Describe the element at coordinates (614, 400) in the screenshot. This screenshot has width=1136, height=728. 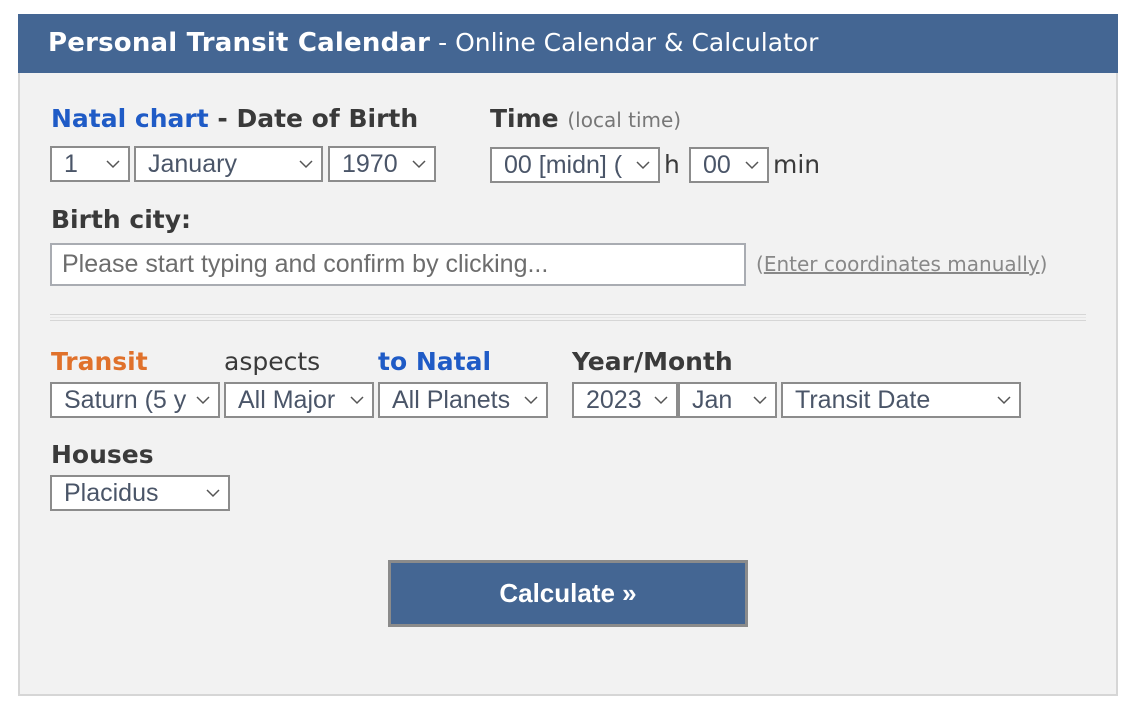
I see `transit-year-value: 2023` at that location.